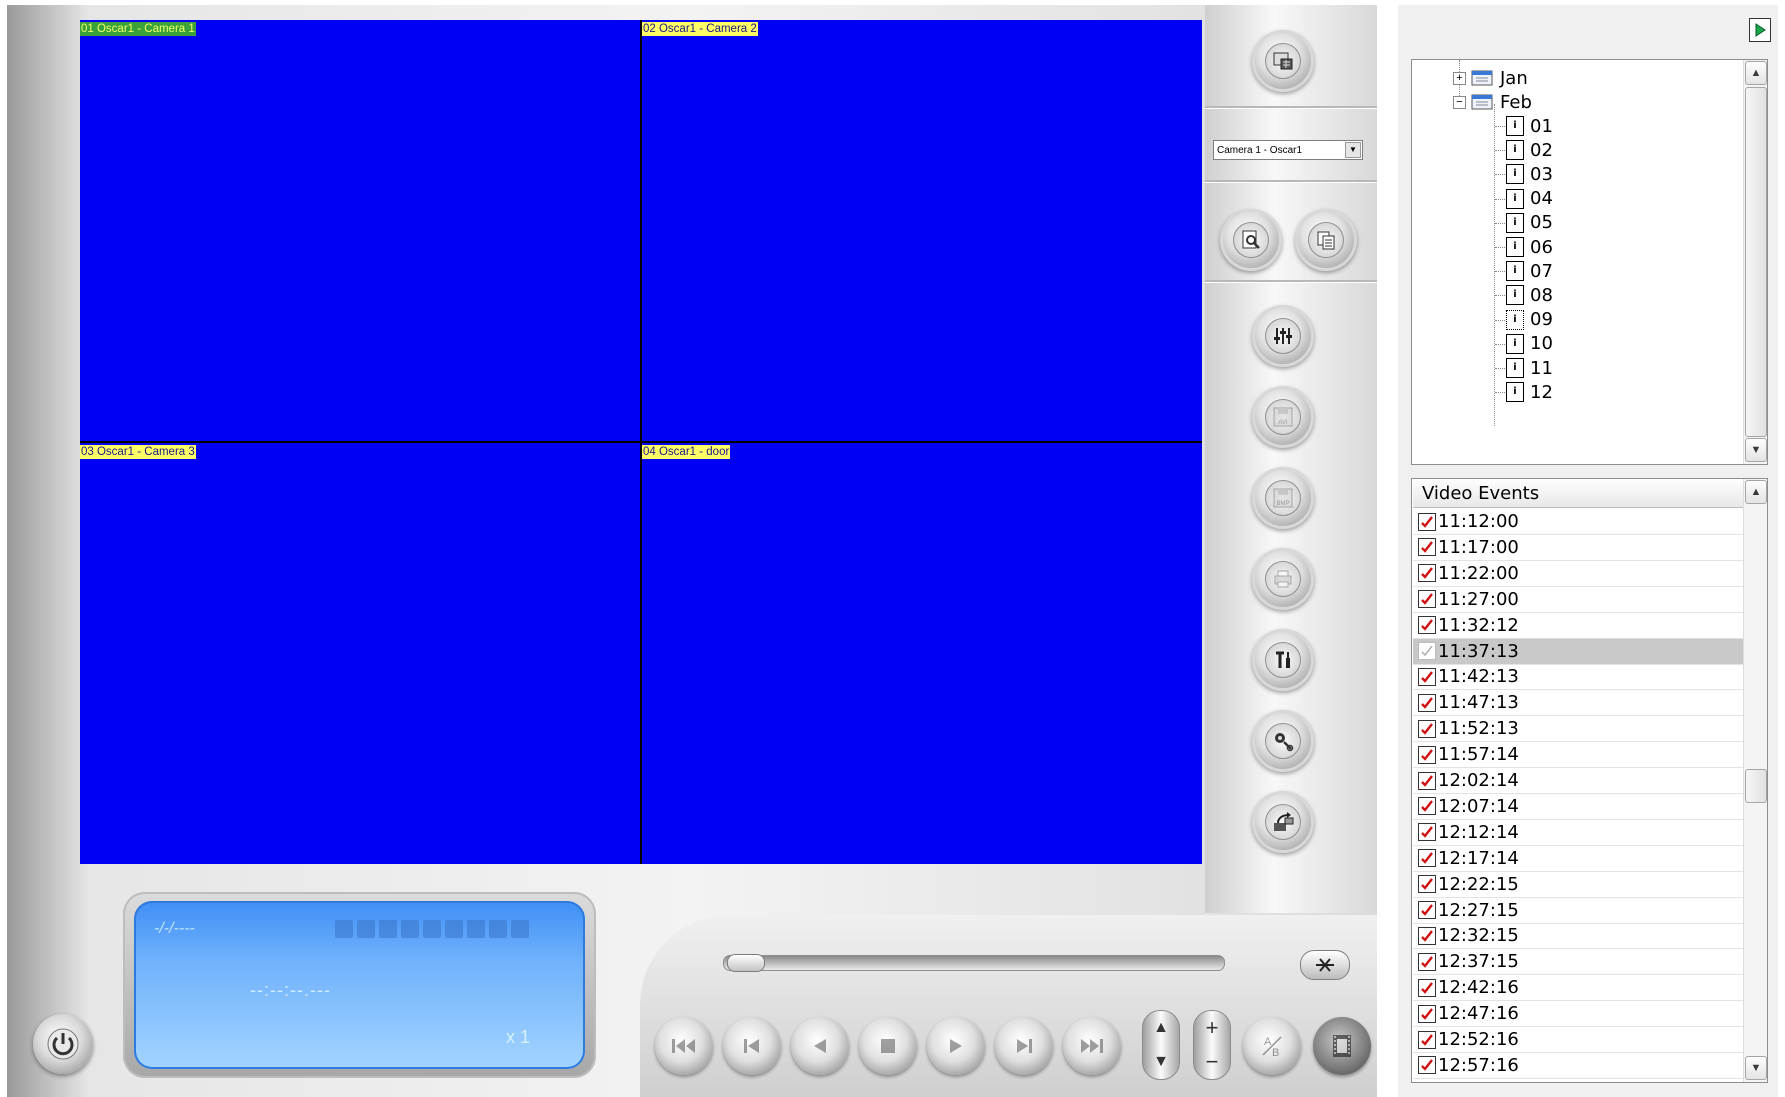 The width and height of the screenshot is (1785, 1097). What do you see at coordinates (1283, 660) in the screenshot?
I see `tools-button` at bounding box center [1283, 660].